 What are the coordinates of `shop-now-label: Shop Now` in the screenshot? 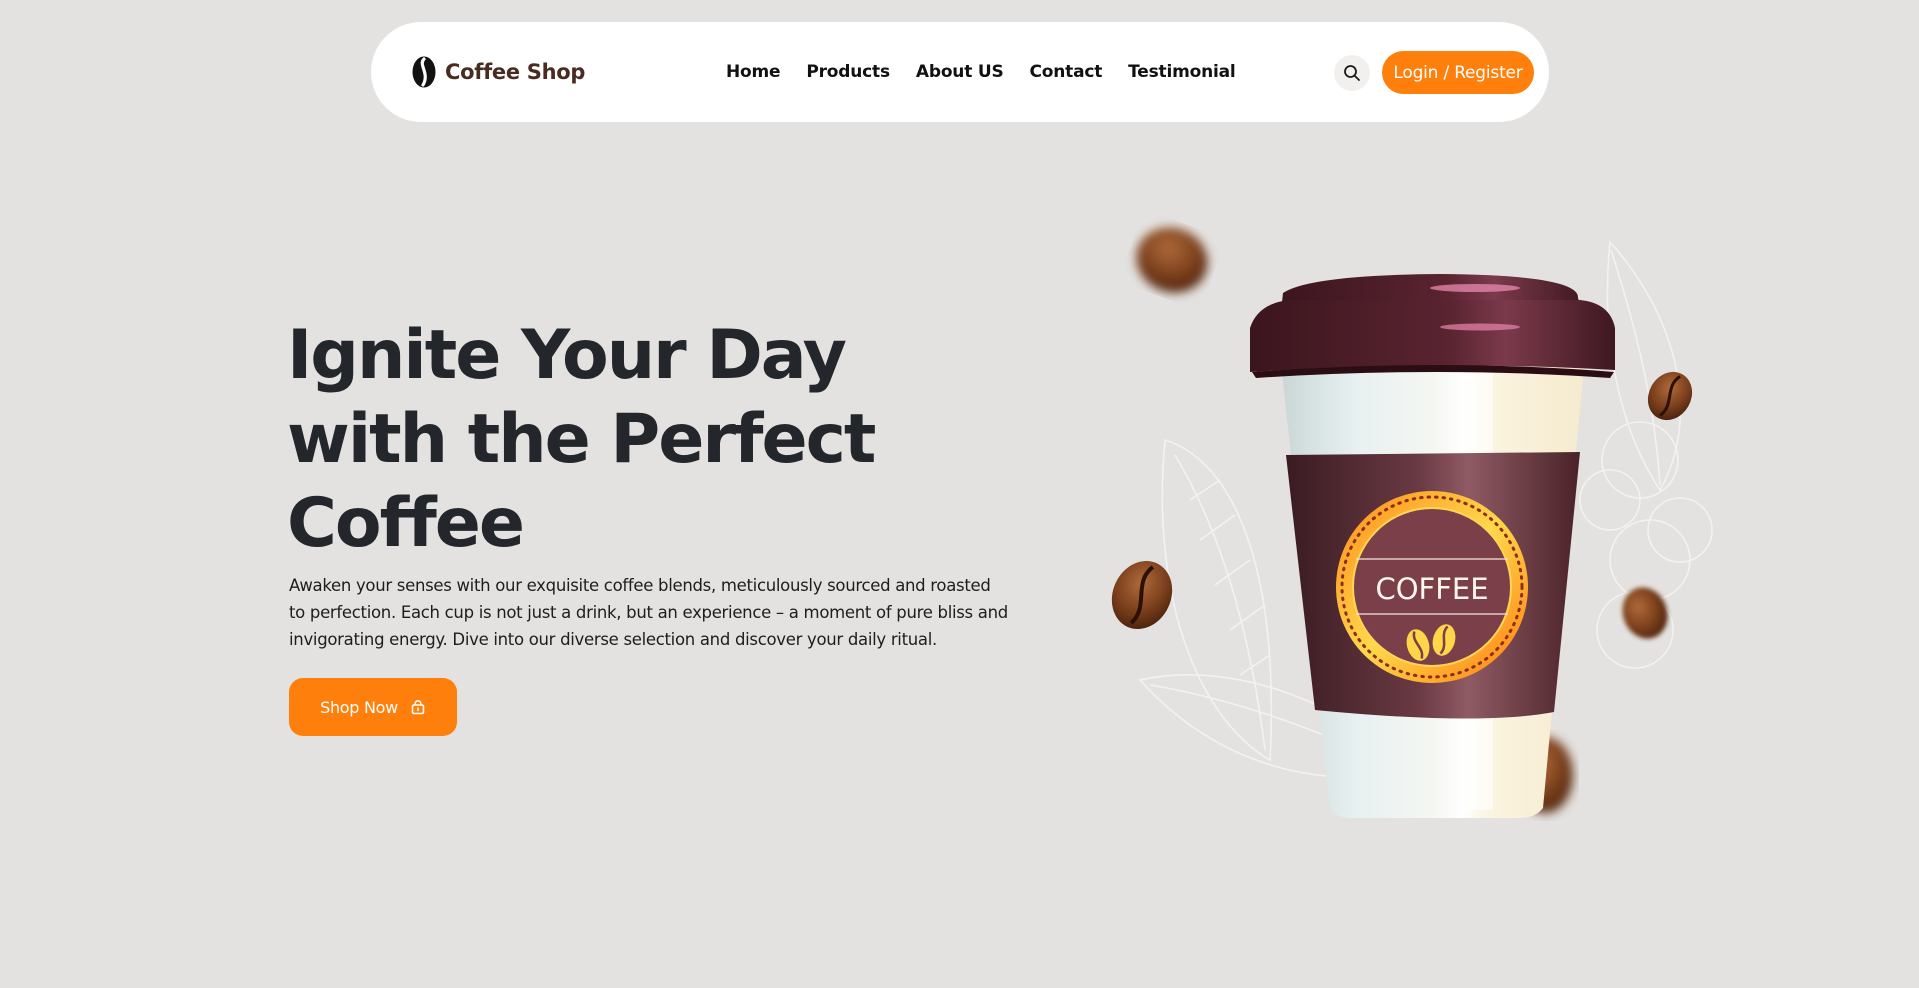 It's located at (359, 707).